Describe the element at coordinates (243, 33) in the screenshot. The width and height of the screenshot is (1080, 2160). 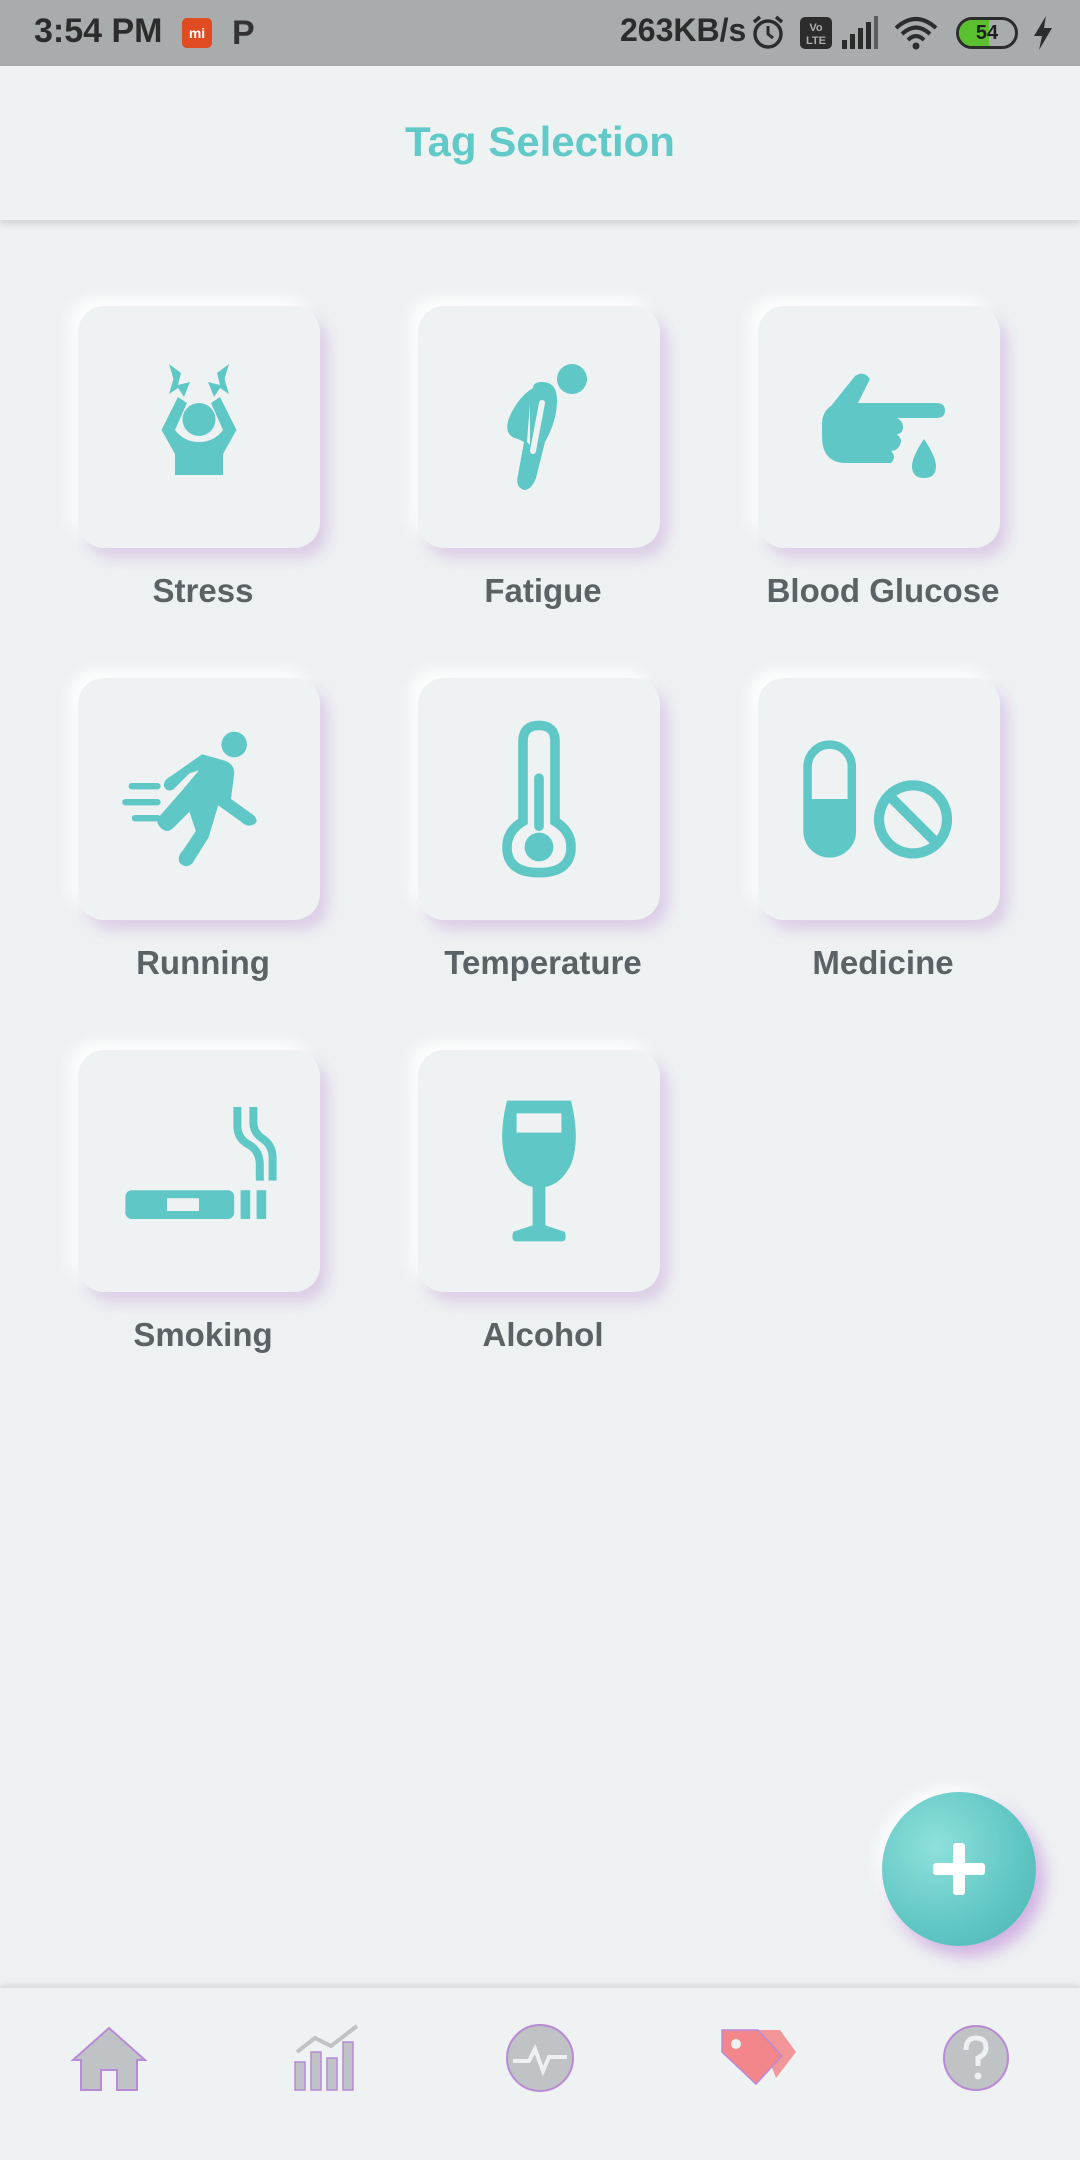
I see `p-icon: P` at that location.